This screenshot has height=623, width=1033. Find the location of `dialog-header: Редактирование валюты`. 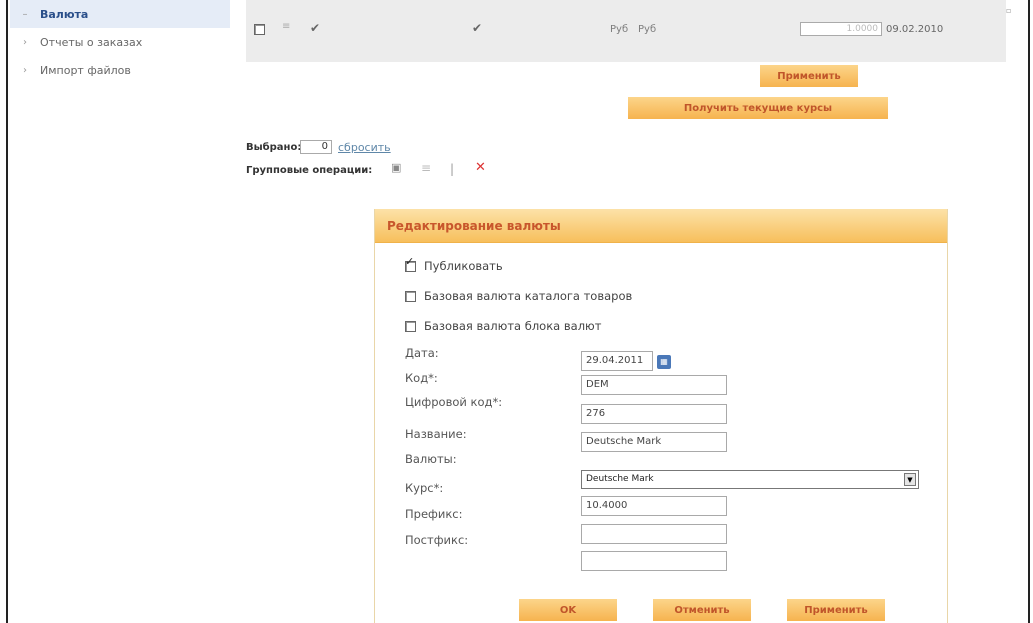

dialog-header: Редактирование валюты is located at coordinates (661, 226).